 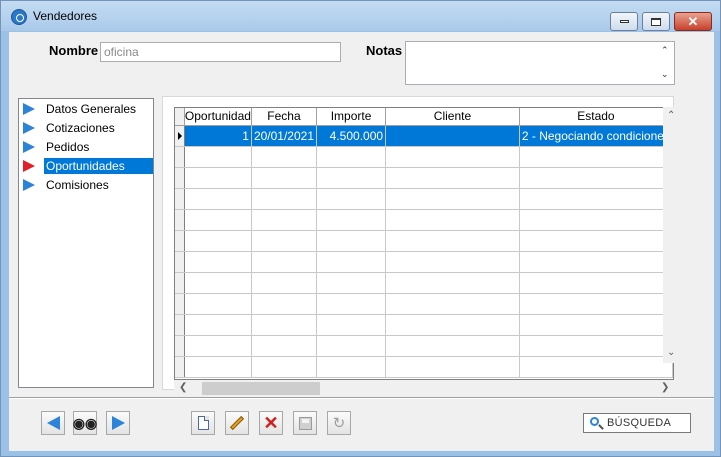 What do you see at coordinates (351, 117) in the screenshot?
I see `column-header-importe: Importe` at bounding box center [351, 117].